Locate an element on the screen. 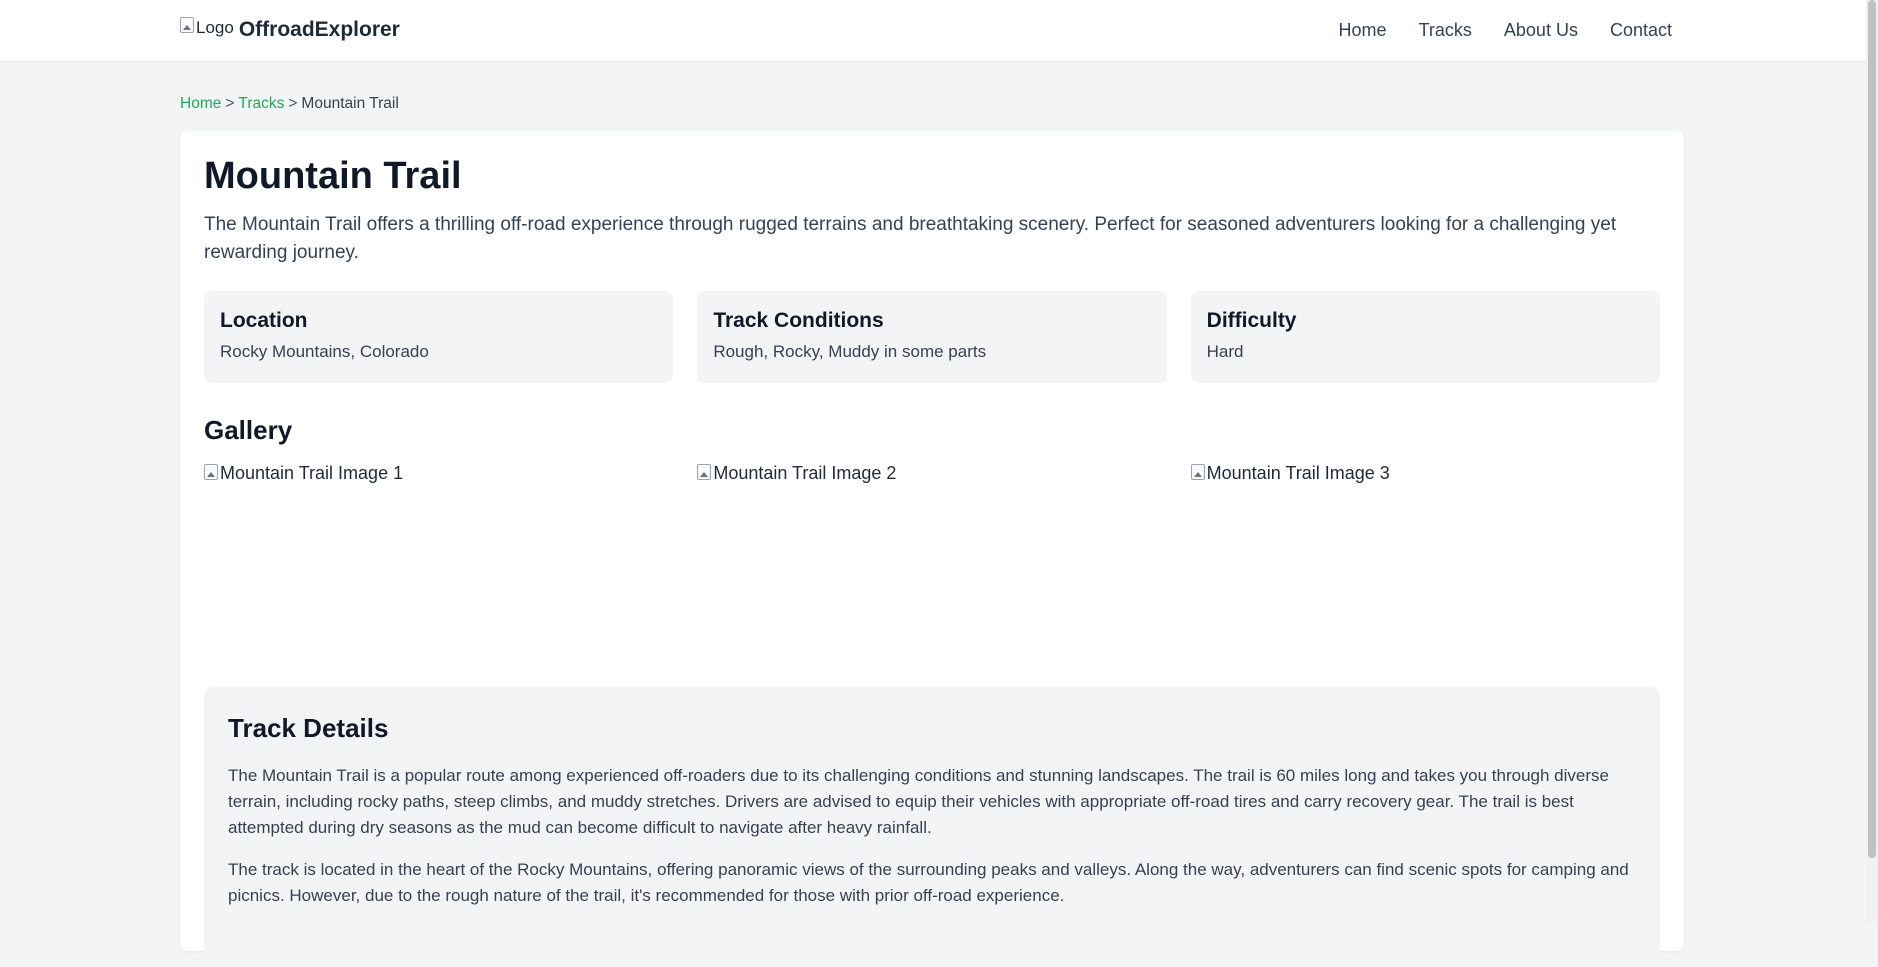 The height and width of the screenshot is (967, 1878). main-nav: Home Tracks About Us Contact is located at coordinates (1505, 30).